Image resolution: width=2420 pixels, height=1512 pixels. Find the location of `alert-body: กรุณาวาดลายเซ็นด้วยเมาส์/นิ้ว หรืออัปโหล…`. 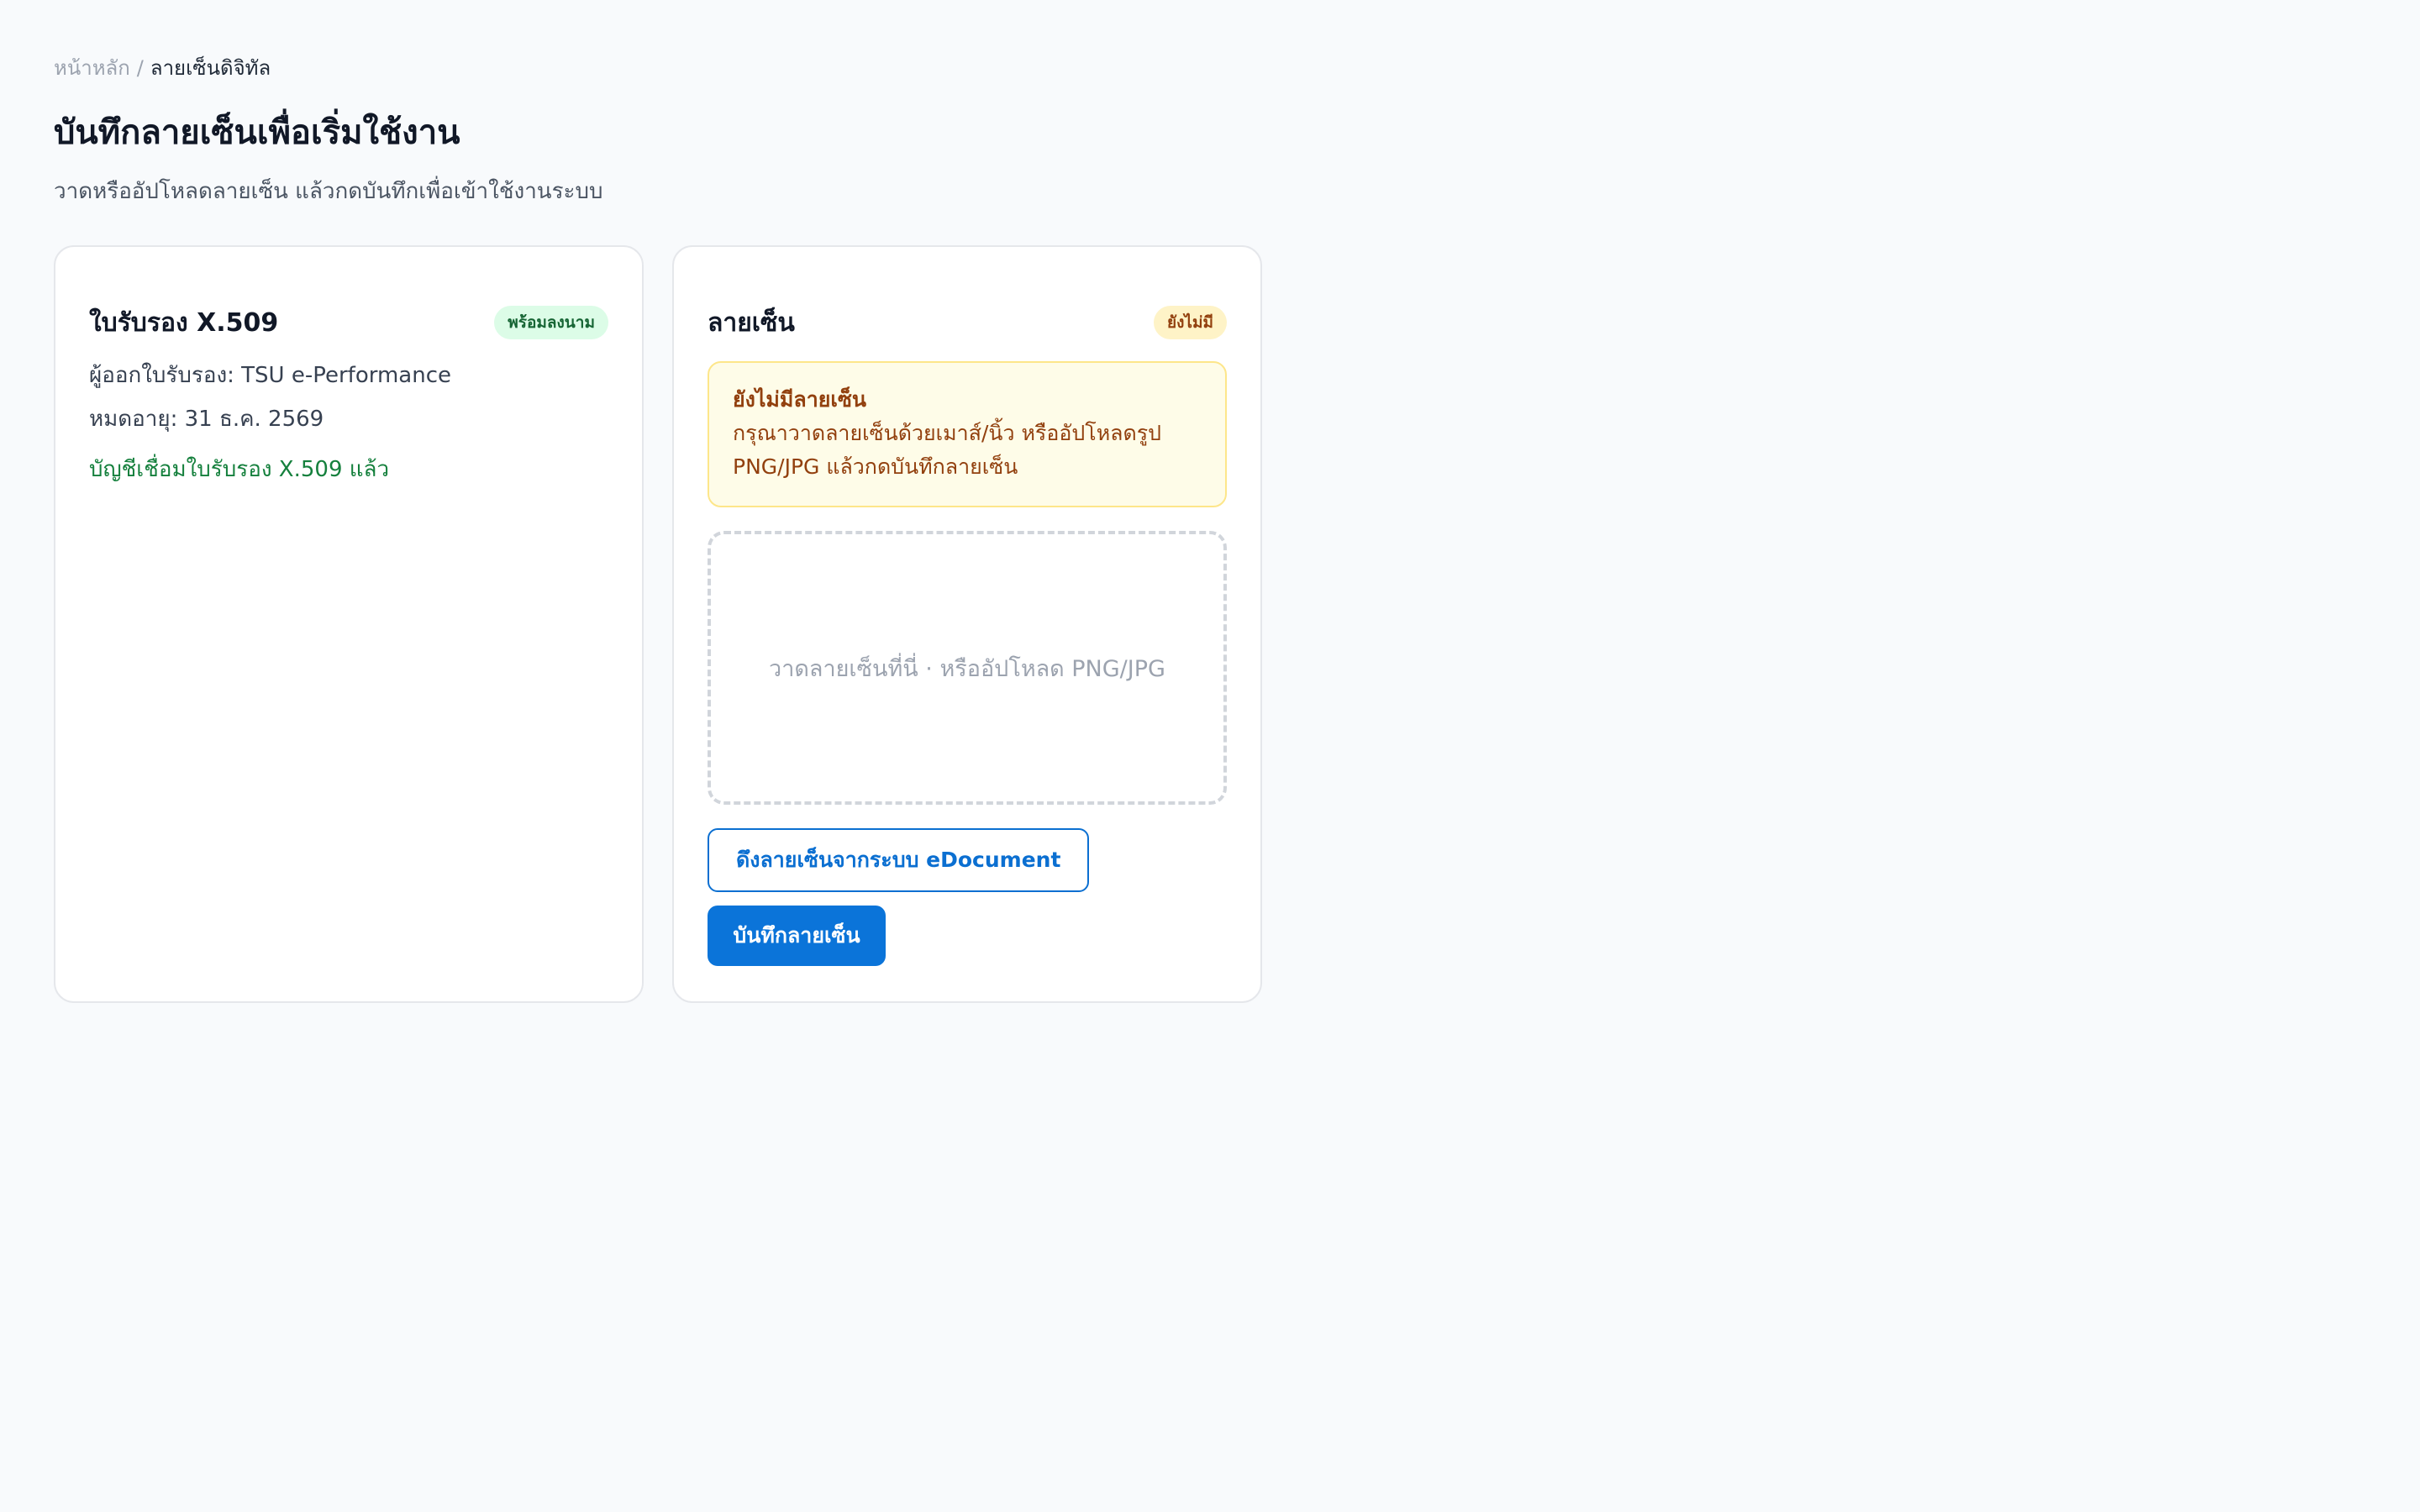

alert-body: กรุณาวาดลายเซ็นด้วยเมาส์/นิ้ว หรืออัปโหล… is located at coordinates (947, 450).